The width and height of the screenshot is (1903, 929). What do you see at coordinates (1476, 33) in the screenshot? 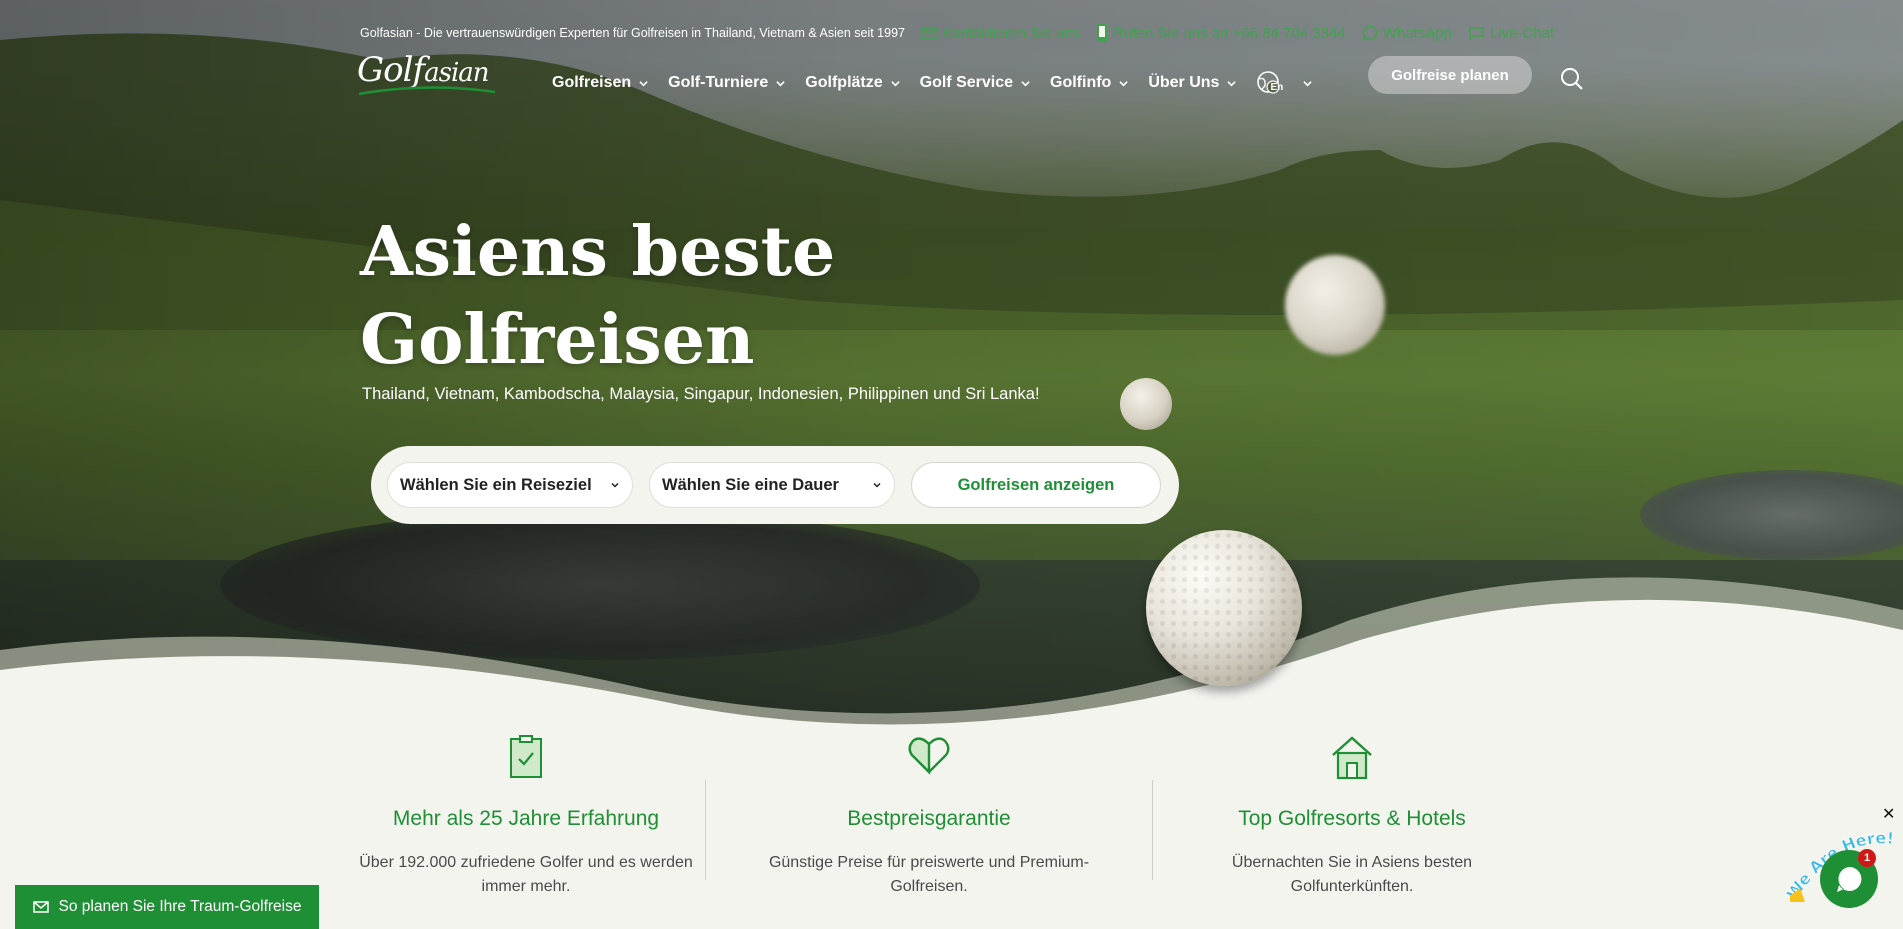
I see `chat-icon` at bounding box center [1476, 33].